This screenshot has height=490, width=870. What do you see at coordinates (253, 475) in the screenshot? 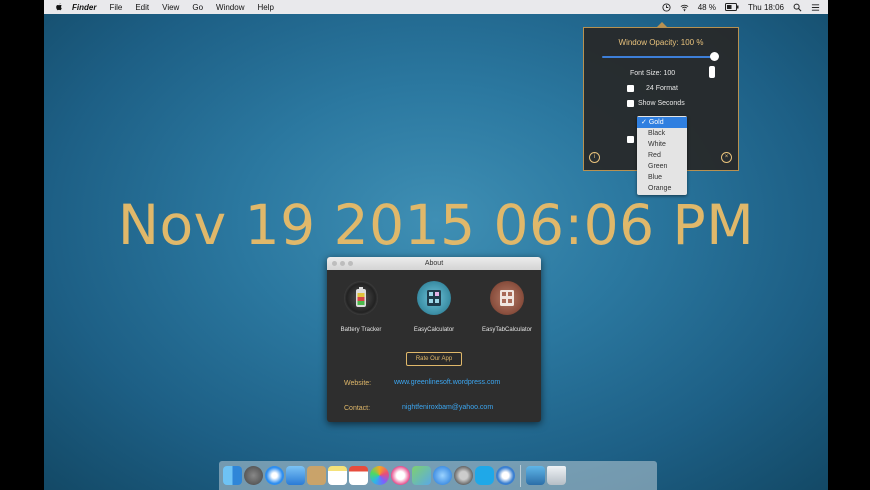
I see `launchpad-icon` at bounding box center [253, 475].